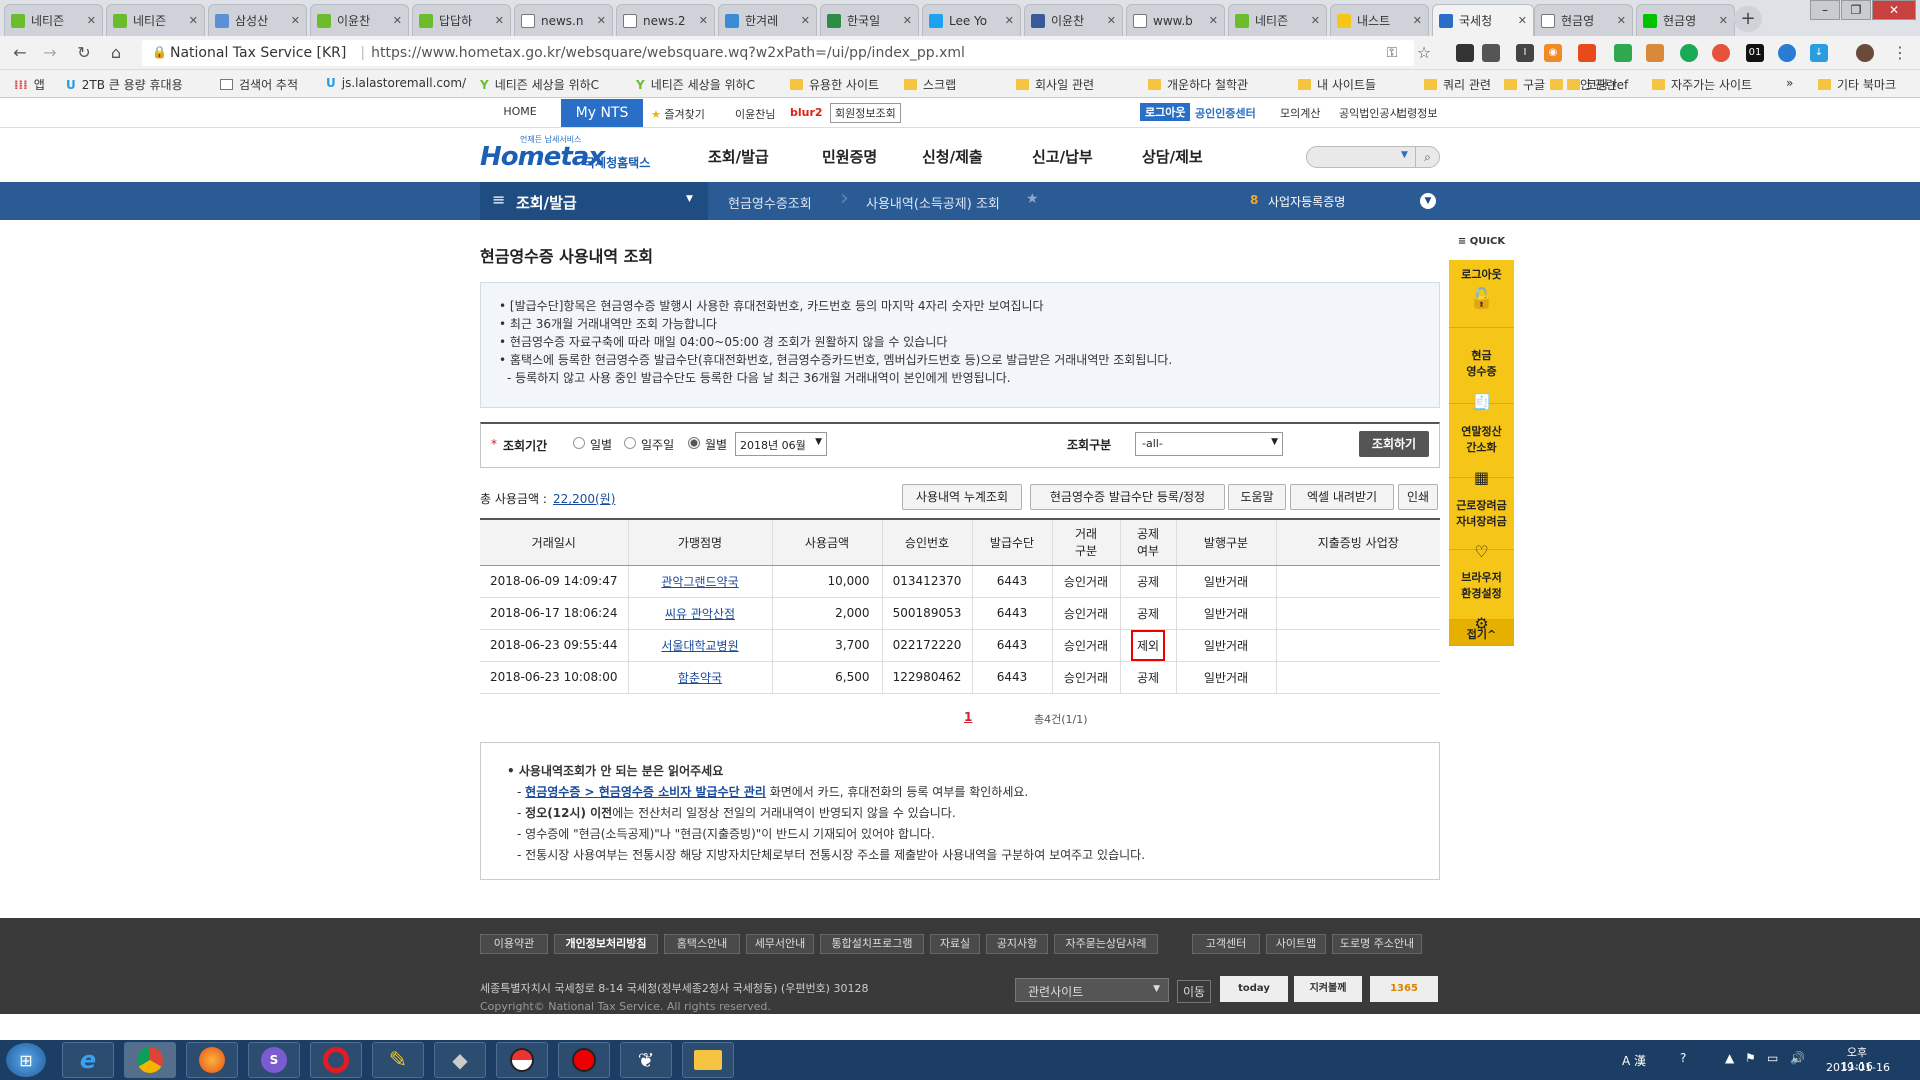 The width and height of the screenshot is (1920, 1080). What do you see at coordinates (645, 792) in the screenshot?
I see `method-manage-link: 현금영수증 > 현금영수증 소비자 발급수단 관리` at bounding box center [645, 792].